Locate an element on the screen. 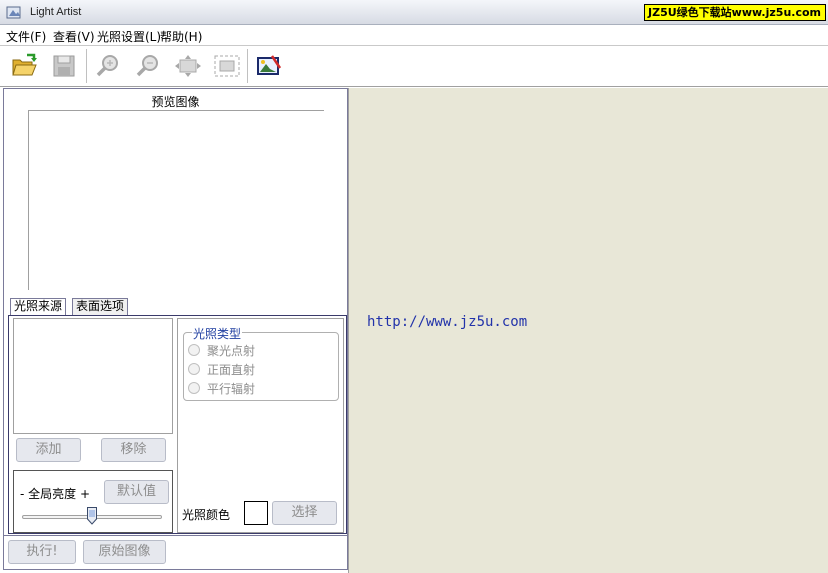 The width and height of the screenshot is (828, 573). app-icon is located at coordinates (13, 12).